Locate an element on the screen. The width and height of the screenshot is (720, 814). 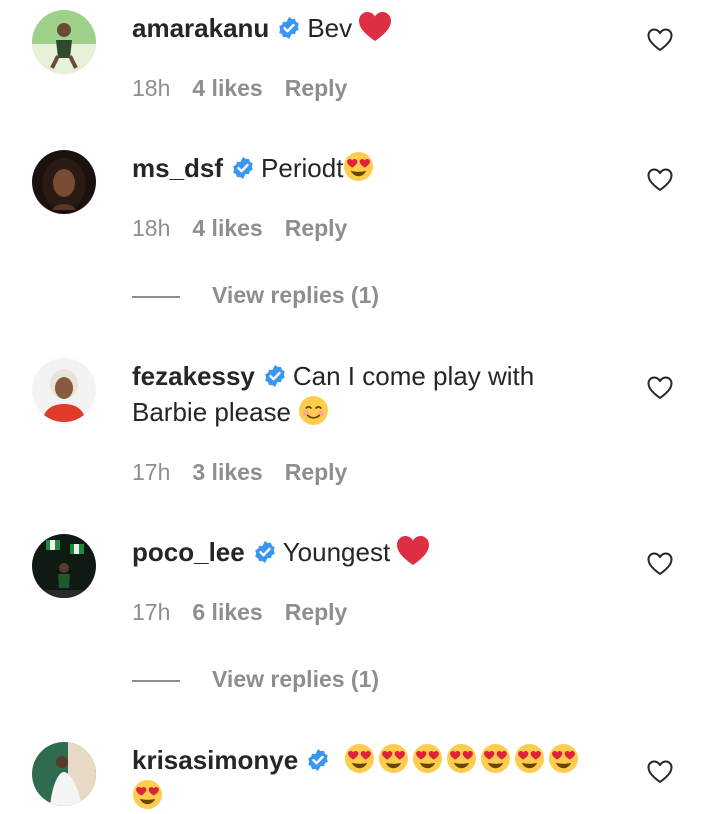
comment-body: Periodt is located at coordinates (302, 168).